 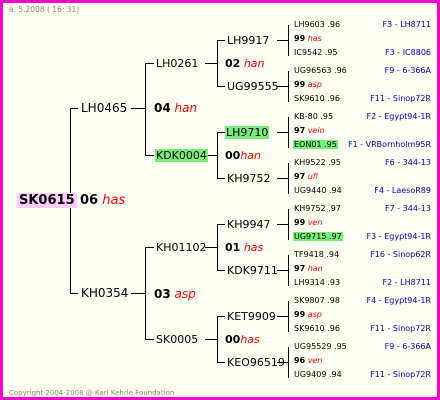 What do you see at coordinates (318, 236) in the screenshot?
I see `g5-node-15: UG9715 .97` at bounding box center [318, 236].